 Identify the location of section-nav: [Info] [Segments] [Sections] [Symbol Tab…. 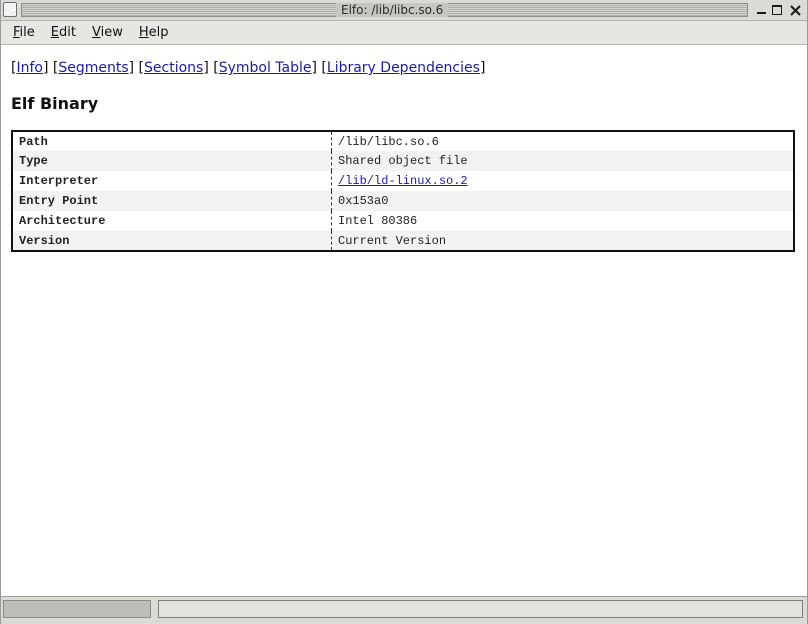
(248, 68).